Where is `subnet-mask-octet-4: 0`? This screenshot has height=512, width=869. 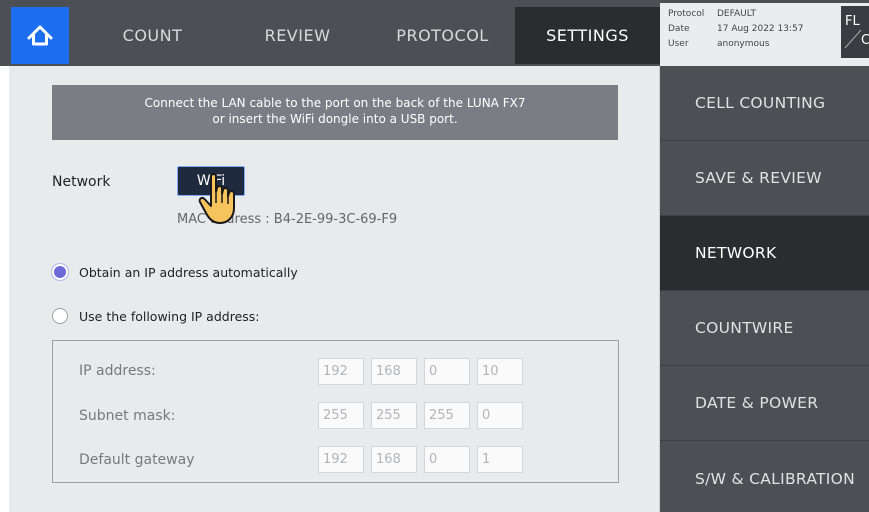 subnet-mask-octet-4: 0 is located at coordinates (500, 415).